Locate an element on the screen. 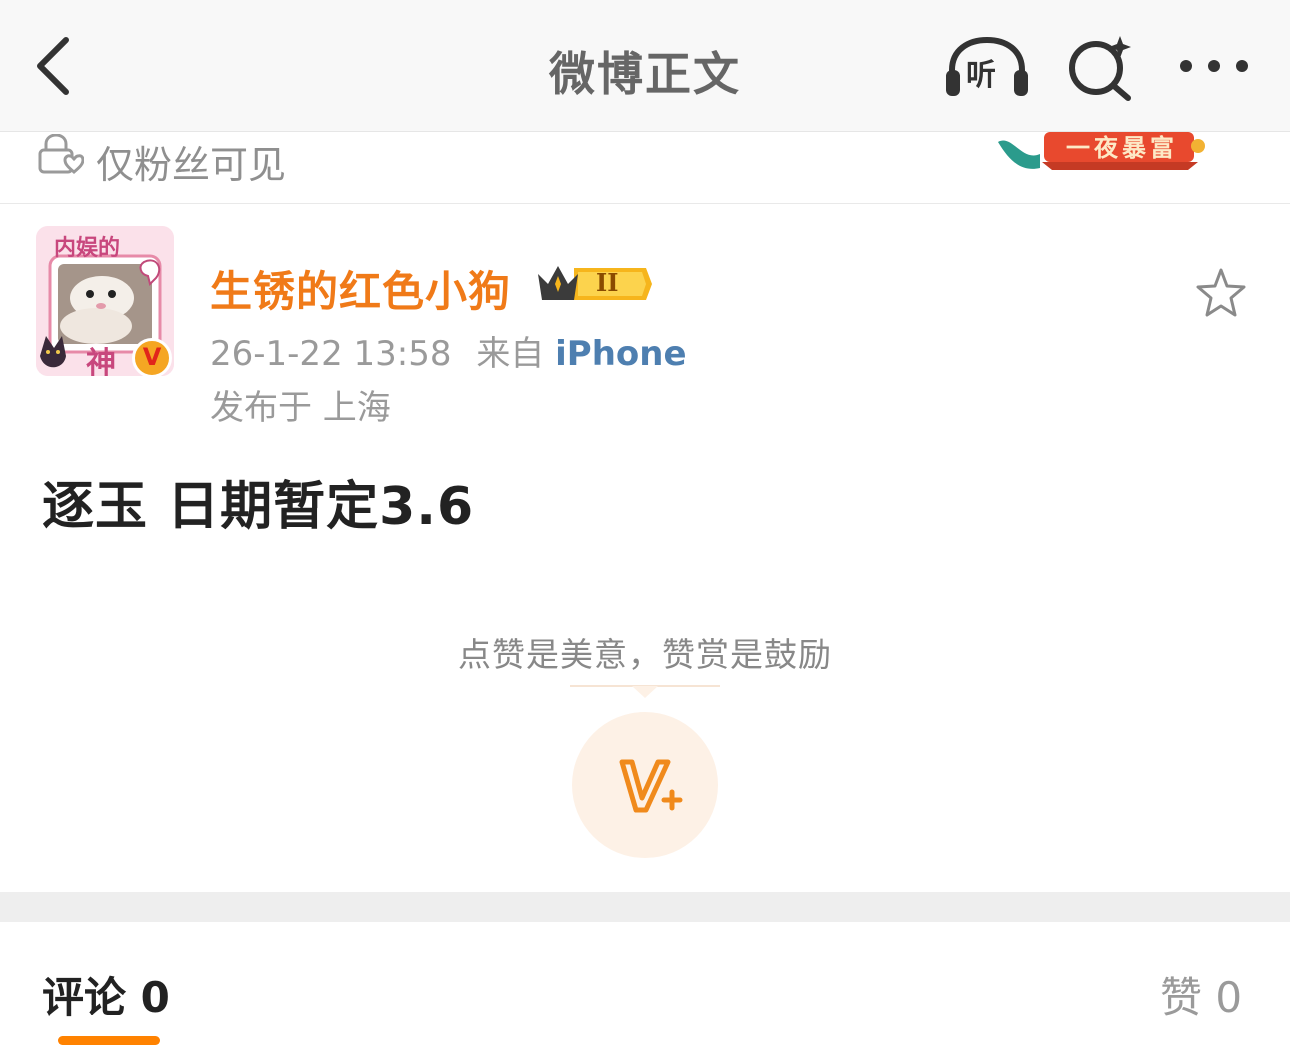  crown-icon is located at coordinates (595, 283).